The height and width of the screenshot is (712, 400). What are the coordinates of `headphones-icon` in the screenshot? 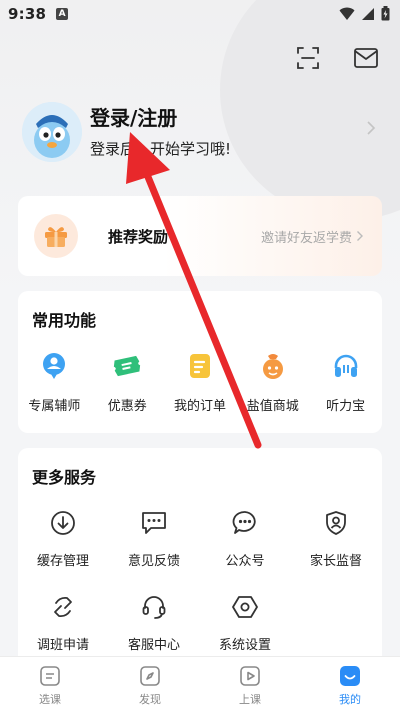 It's located at (345, 365).